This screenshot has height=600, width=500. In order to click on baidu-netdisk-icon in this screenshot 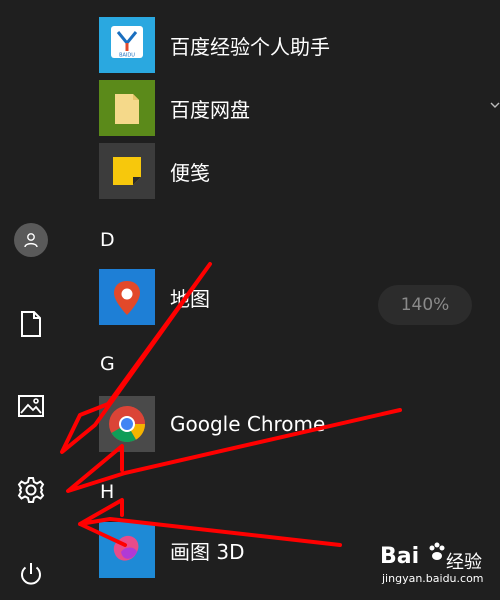, I will do `click(127, 108)`.